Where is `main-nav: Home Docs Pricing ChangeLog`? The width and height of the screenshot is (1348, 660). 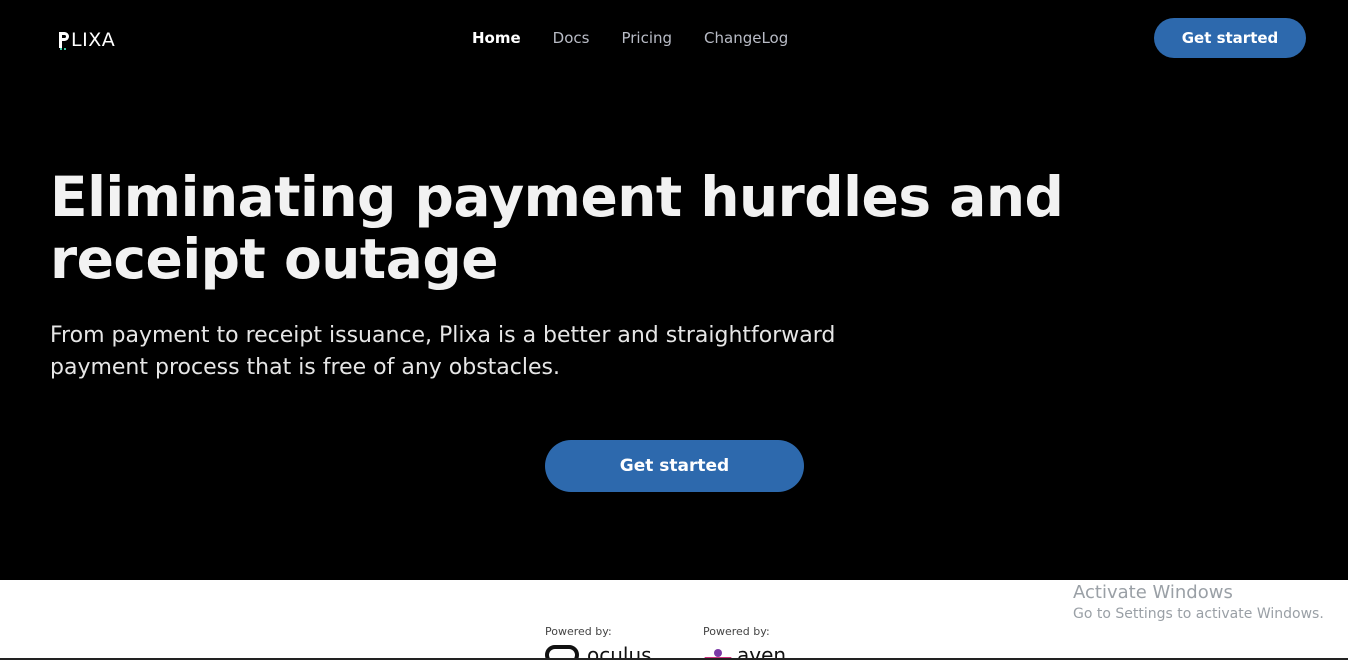
main-nav: Home Docs Pricing ChangeLog is located at coordinates (630, 38).